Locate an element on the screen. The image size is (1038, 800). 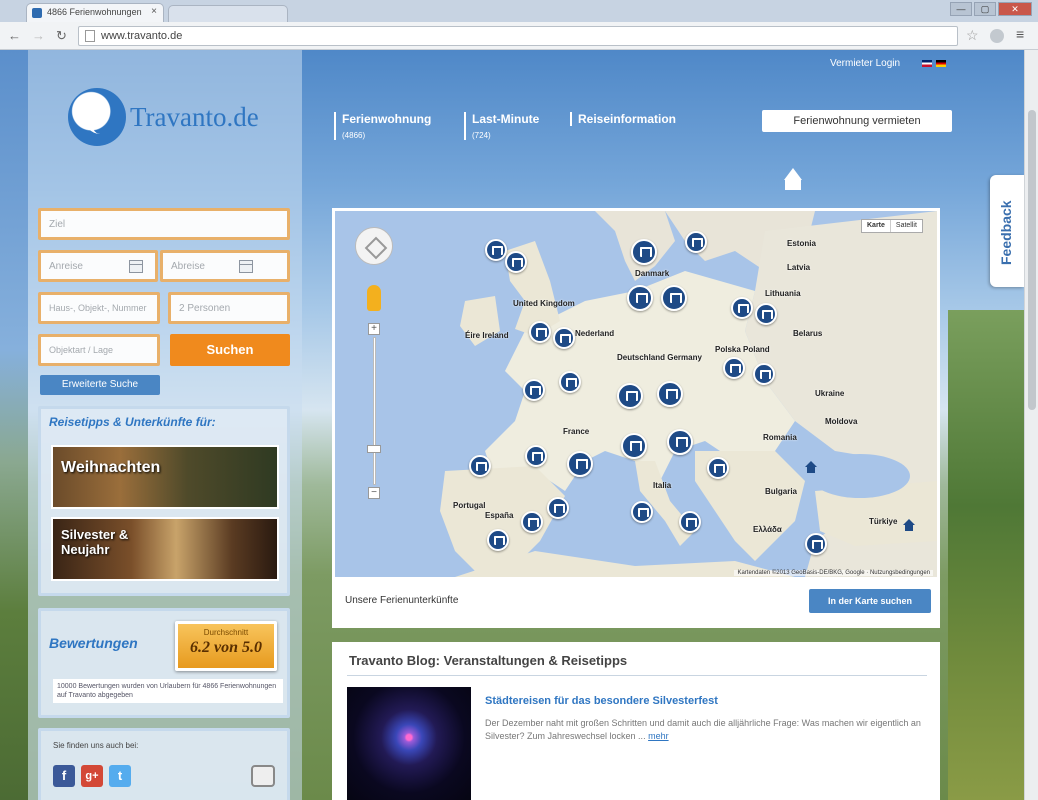
nav-label: Ferienwohnung is located at coordinates (387, 119).